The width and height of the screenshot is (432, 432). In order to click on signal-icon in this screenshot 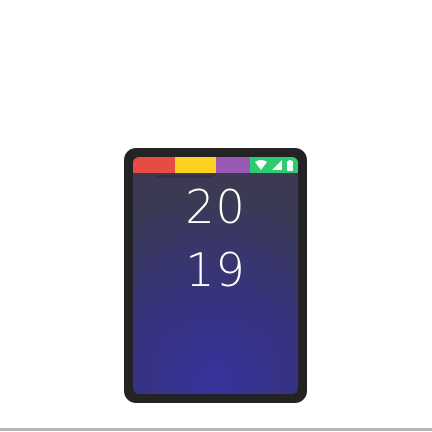, I will do `click(277, 165)`.